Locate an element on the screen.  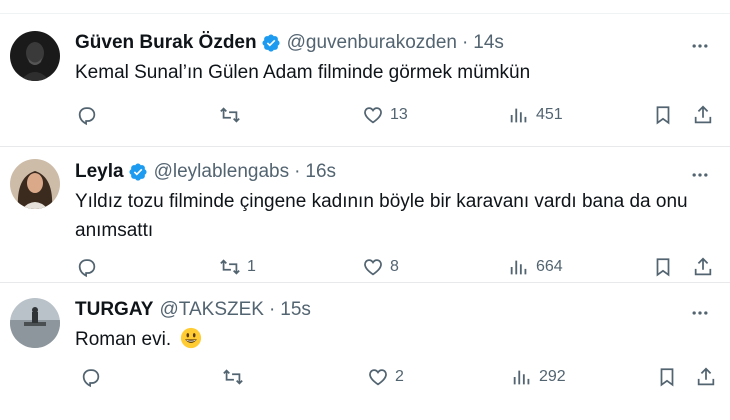
like-count: 2 is located at coordinates (399, 376).